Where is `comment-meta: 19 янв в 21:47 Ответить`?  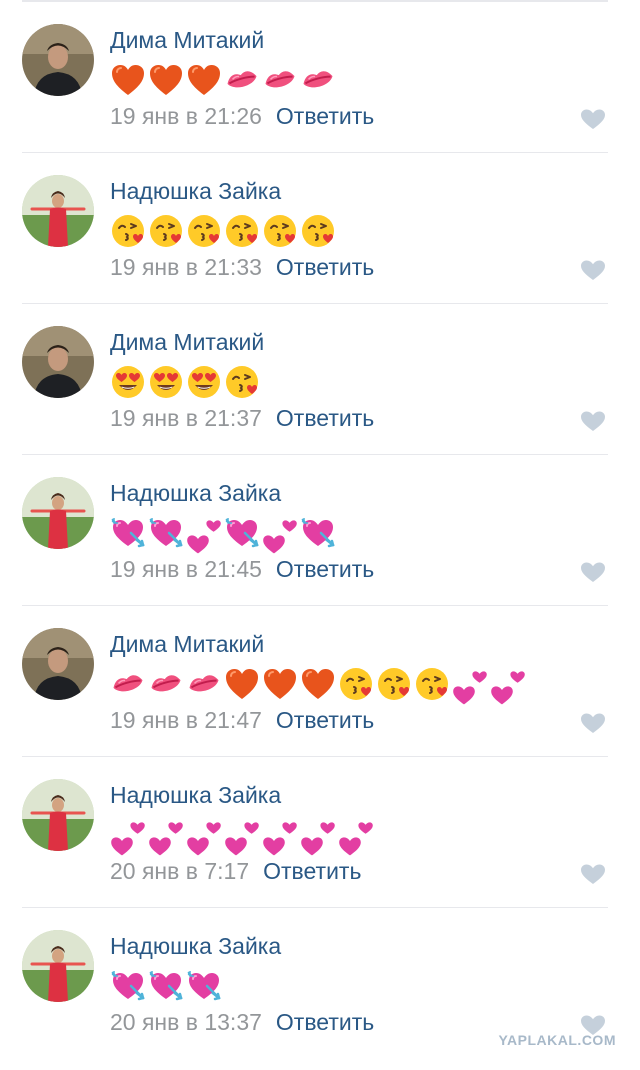
comment-meta: 19 янв в 21:47 Ответить is located at coordinates (242, 720).